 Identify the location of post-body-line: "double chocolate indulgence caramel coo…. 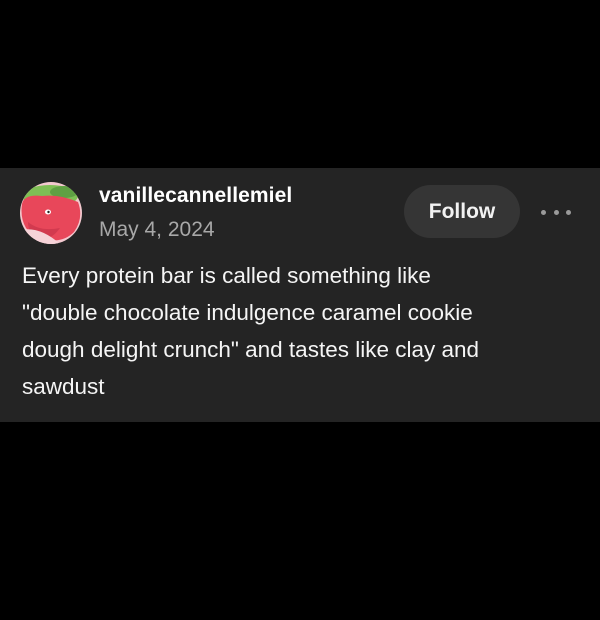
(247, 312).